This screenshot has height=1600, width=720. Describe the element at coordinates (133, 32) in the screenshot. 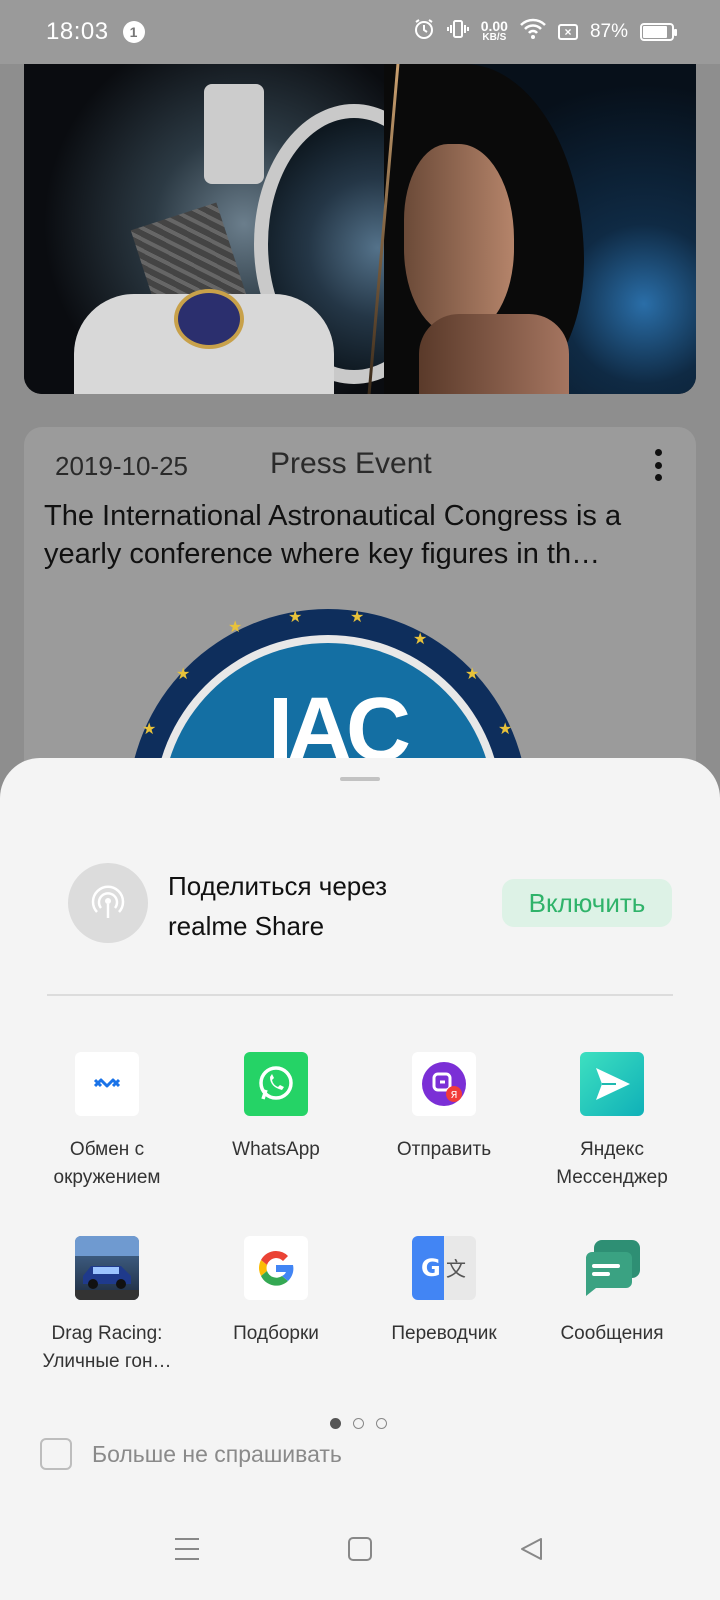

I see `notification-badge: 1` at that location.